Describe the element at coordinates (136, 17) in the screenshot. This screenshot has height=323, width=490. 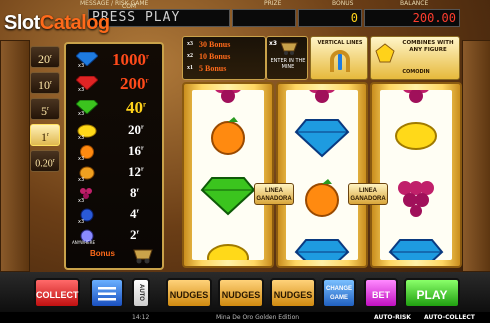
I see `message-text: PRESS PLAY` at that location.